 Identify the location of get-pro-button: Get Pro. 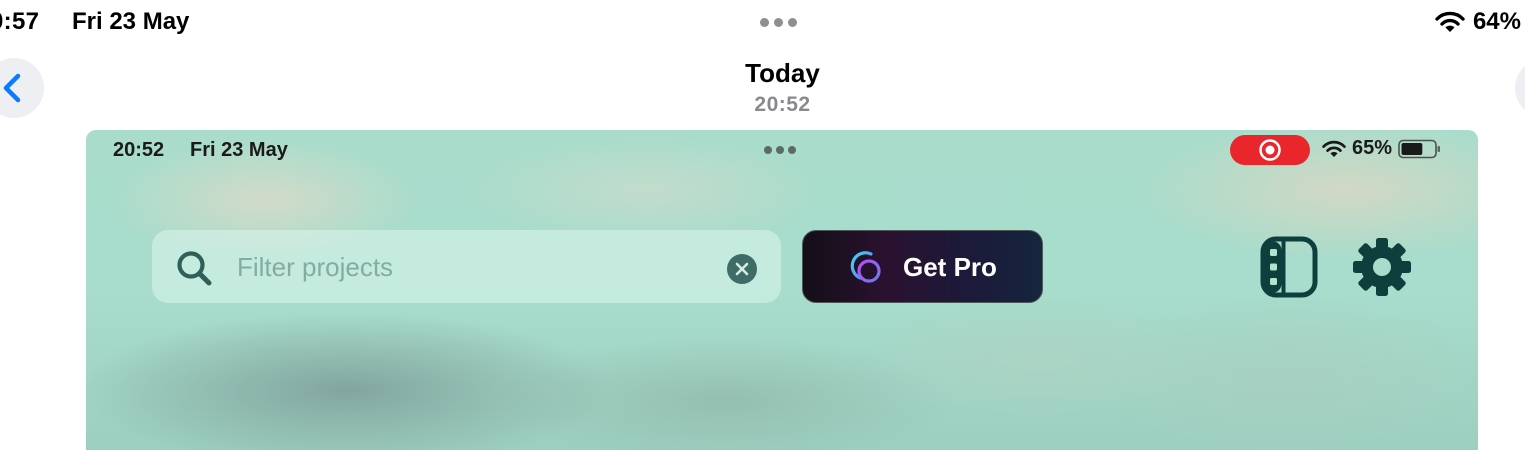
(922, 266).